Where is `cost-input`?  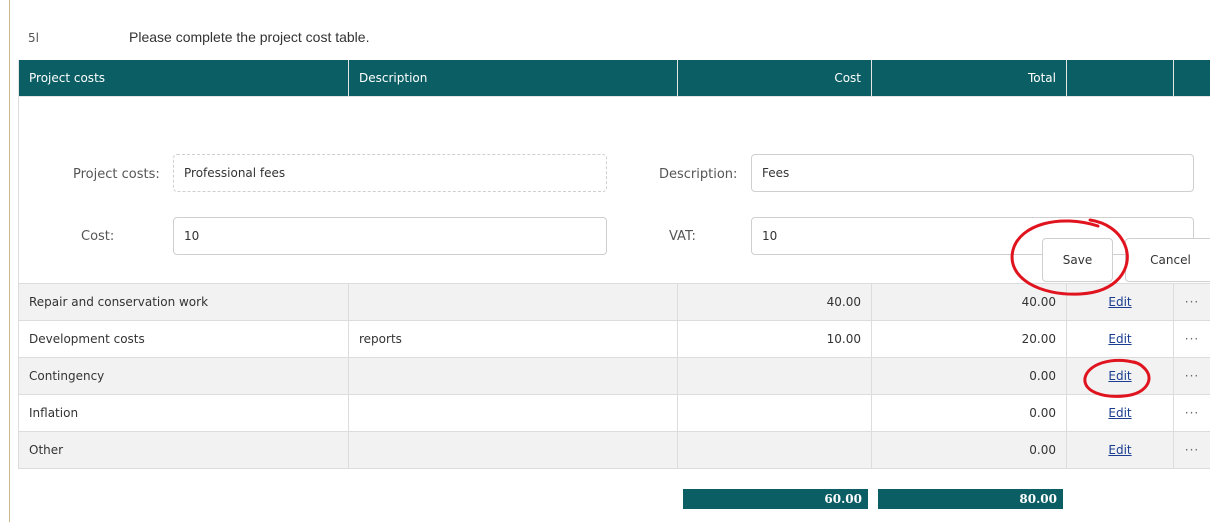
cost-input is located at coordinates (390, 236).